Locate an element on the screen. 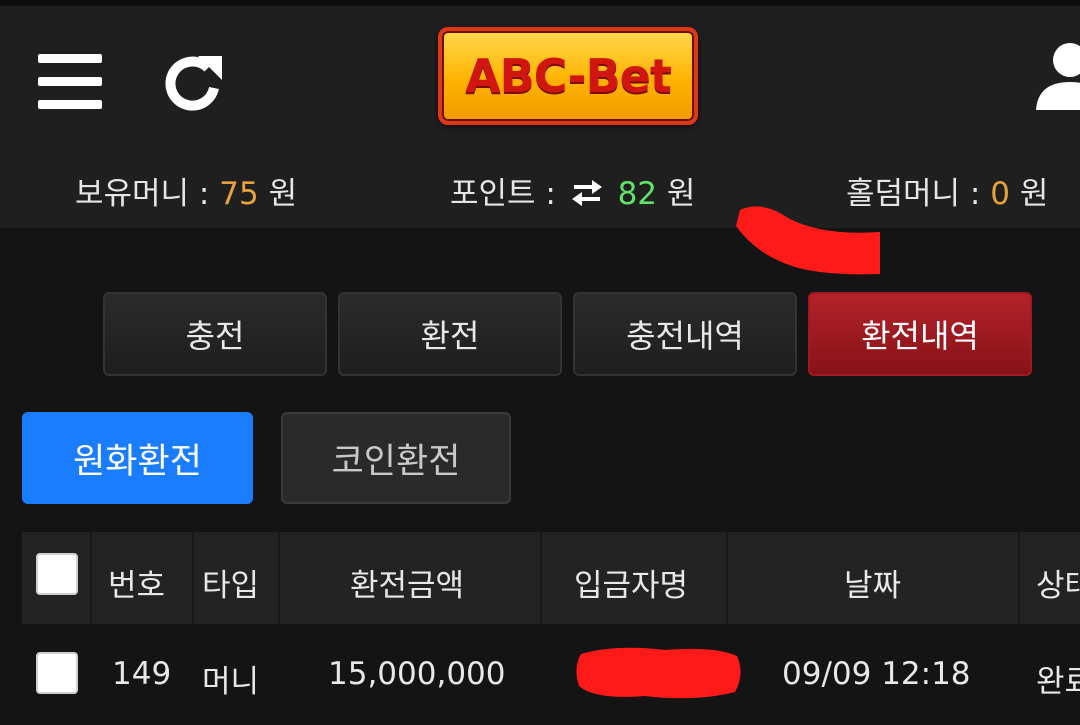  subtab-krw-withdraw: 원화환전 is located at coordinates (137, 458).